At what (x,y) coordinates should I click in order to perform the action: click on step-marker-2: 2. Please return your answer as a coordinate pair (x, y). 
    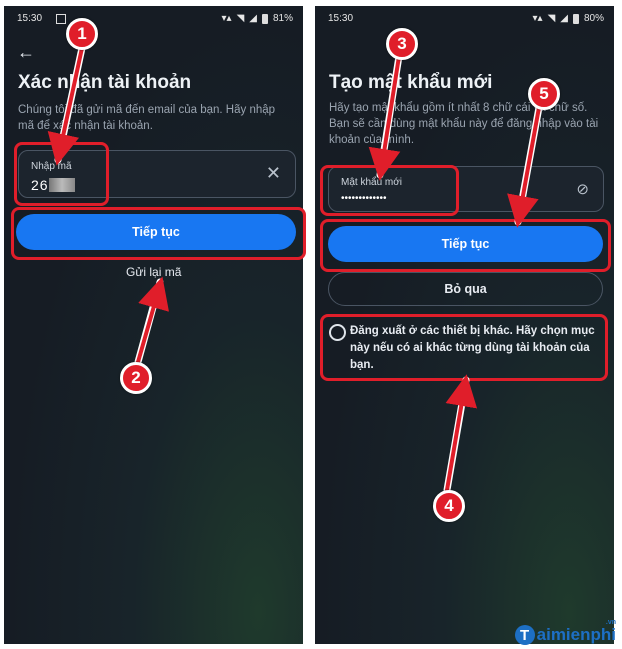
    Looking at the image, I should click on (136, 378).